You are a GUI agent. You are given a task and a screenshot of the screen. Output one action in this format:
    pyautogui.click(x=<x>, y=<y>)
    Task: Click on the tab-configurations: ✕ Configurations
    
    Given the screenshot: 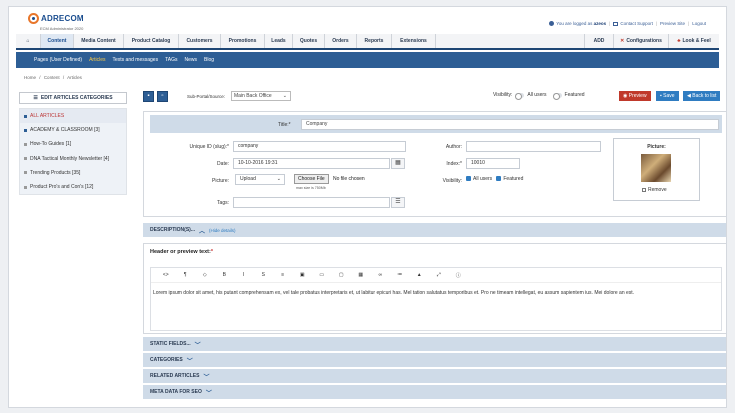 What is the action you would take?
    pyautogui.click(x=641, y=41)
    